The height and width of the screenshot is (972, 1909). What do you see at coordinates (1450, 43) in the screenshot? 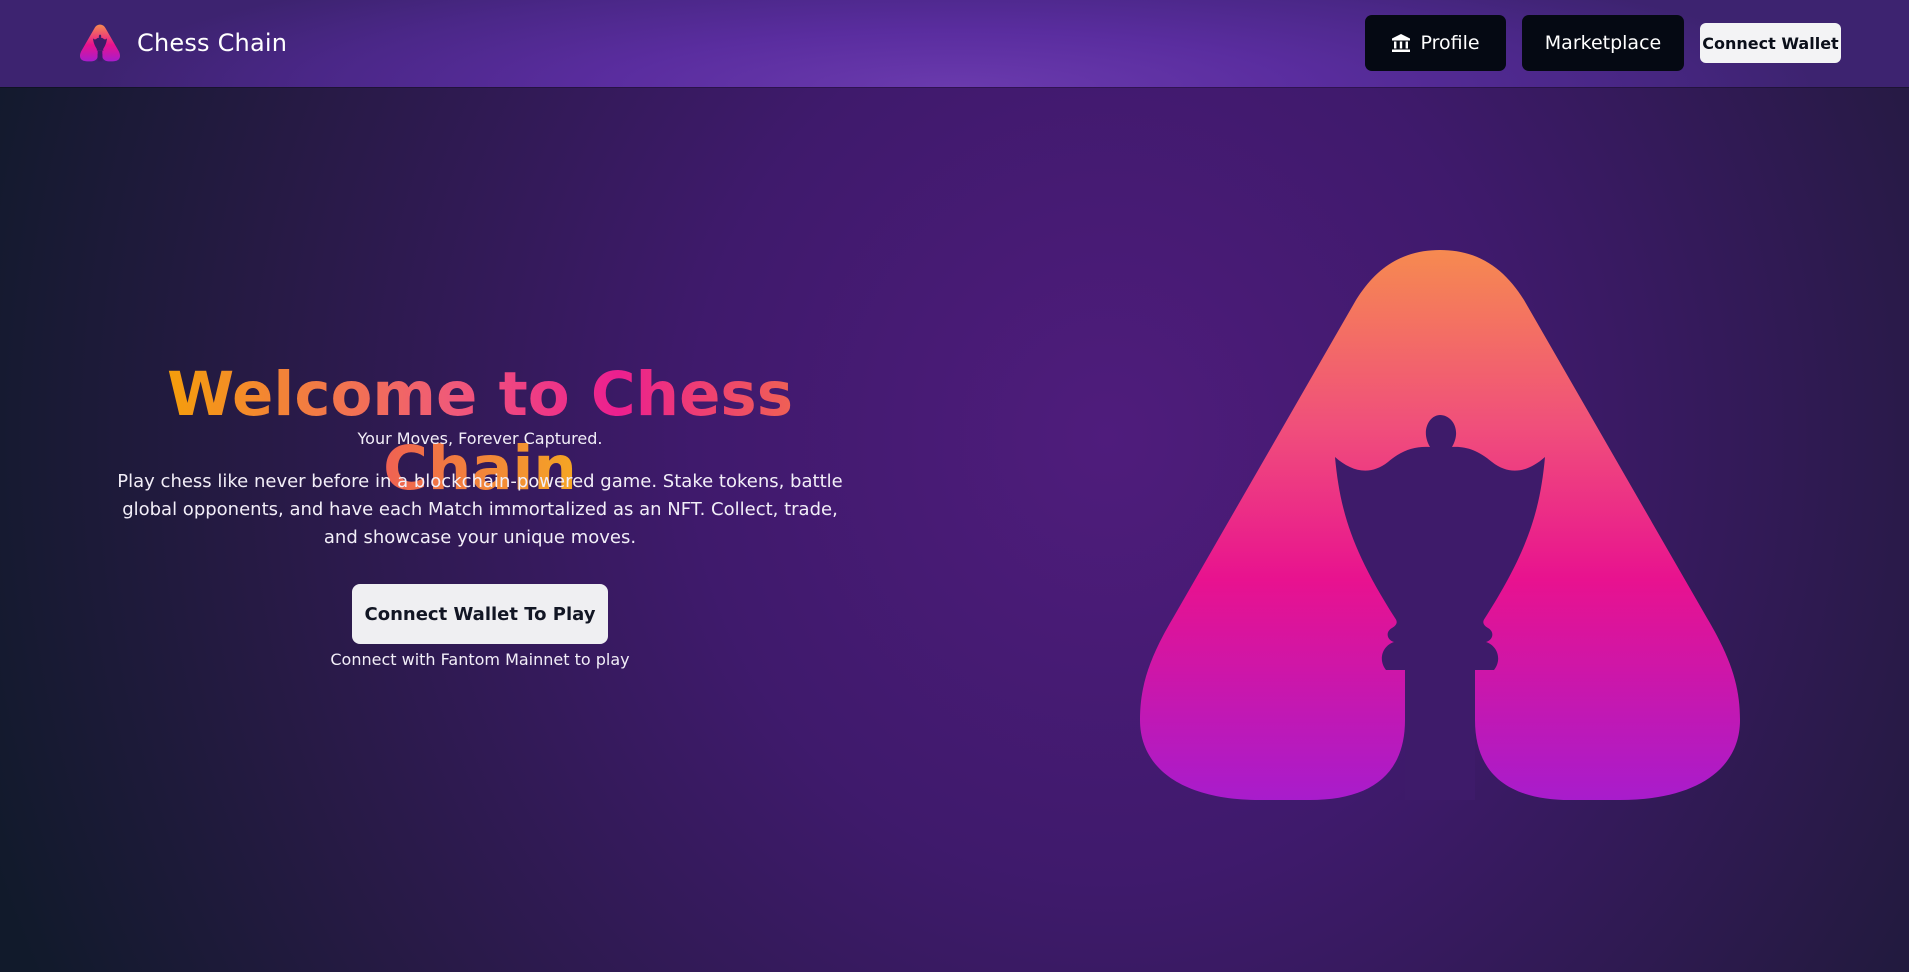
I see `profile-button-label: Profile` at bounding box center [1450, 43].